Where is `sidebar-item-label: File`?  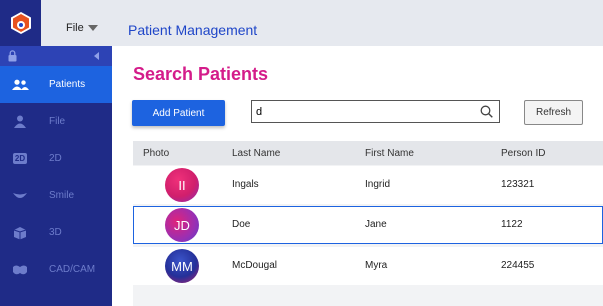 sidebar-item-label: File is located at coordinates (57, 121).